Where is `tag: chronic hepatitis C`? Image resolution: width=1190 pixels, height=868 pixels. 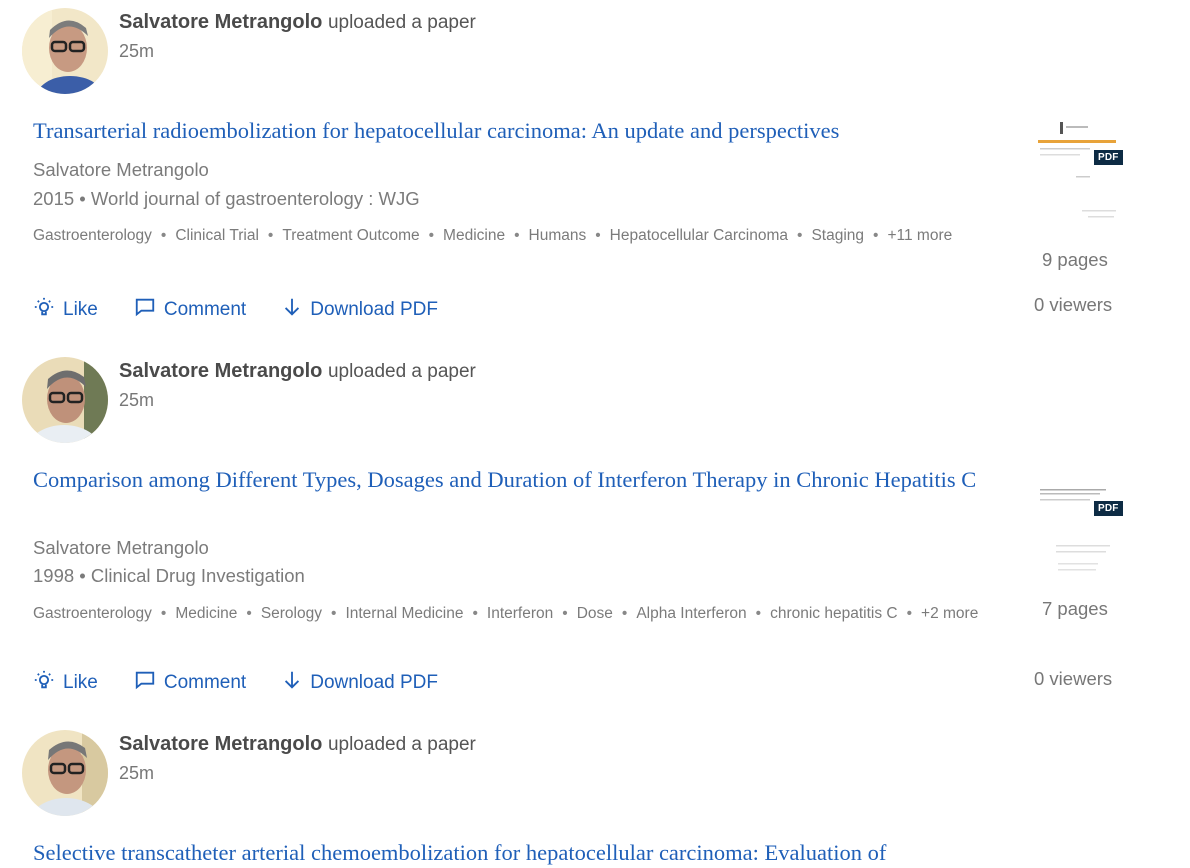
tag: chronic hepatitis C is located at coordinates (834, 613).